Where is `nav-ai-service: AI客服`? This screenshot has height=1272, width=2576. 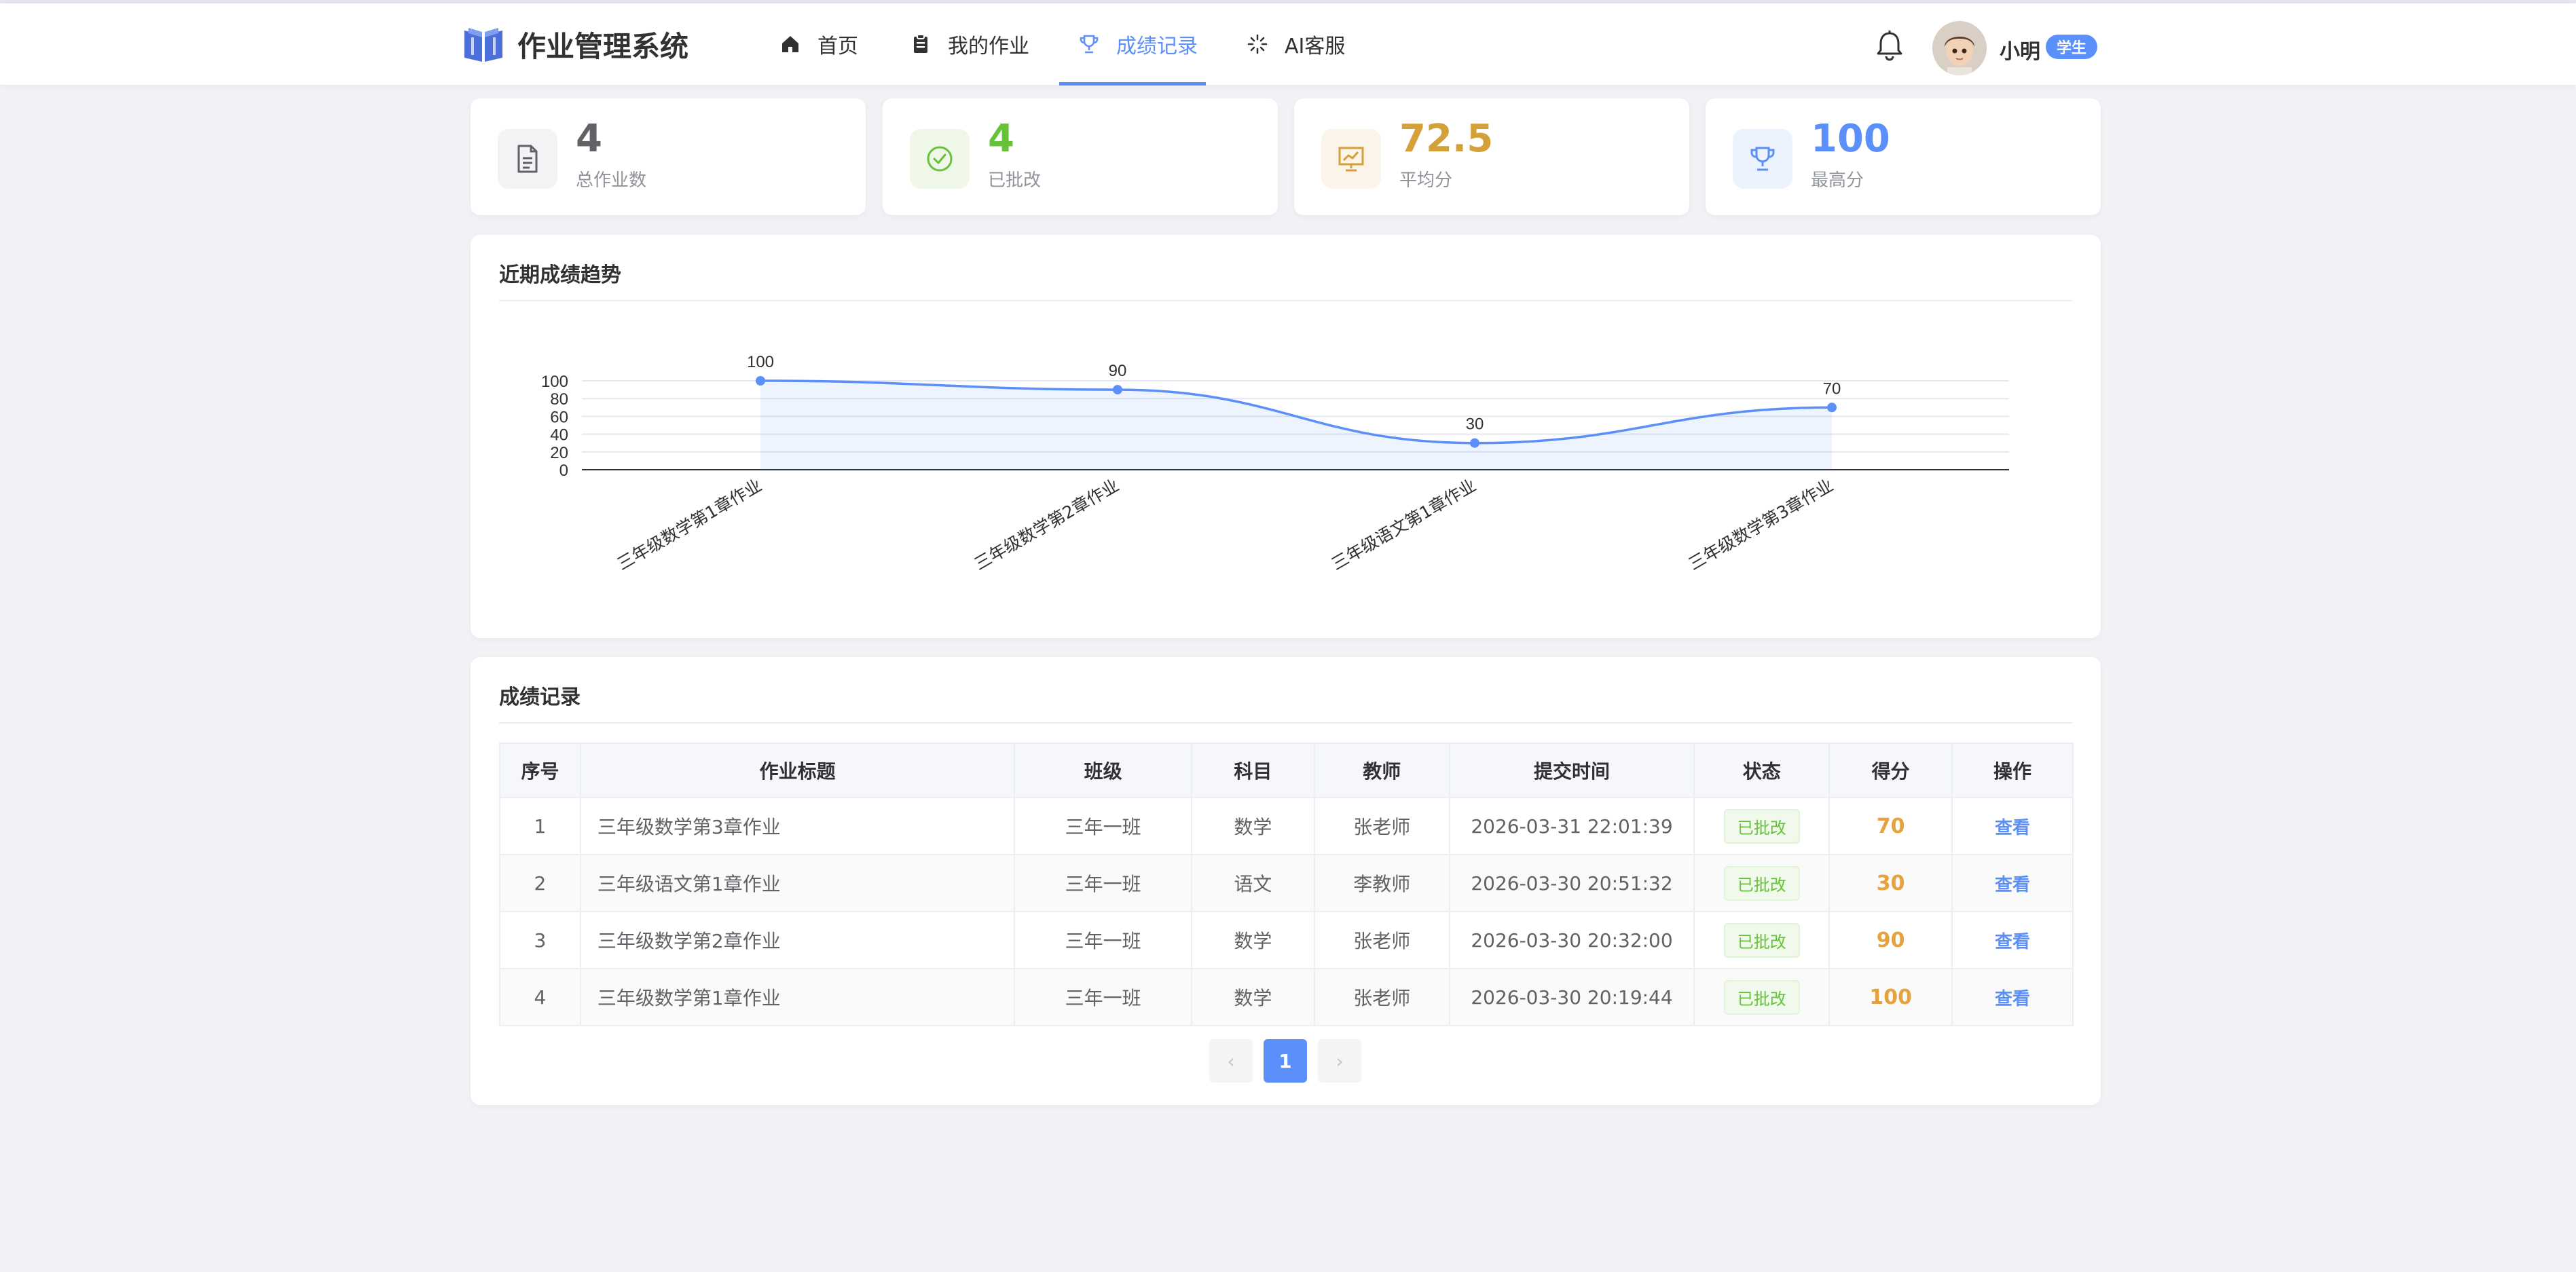
nav-ai-service: AI客服 is located at coordinates (1296, 44).